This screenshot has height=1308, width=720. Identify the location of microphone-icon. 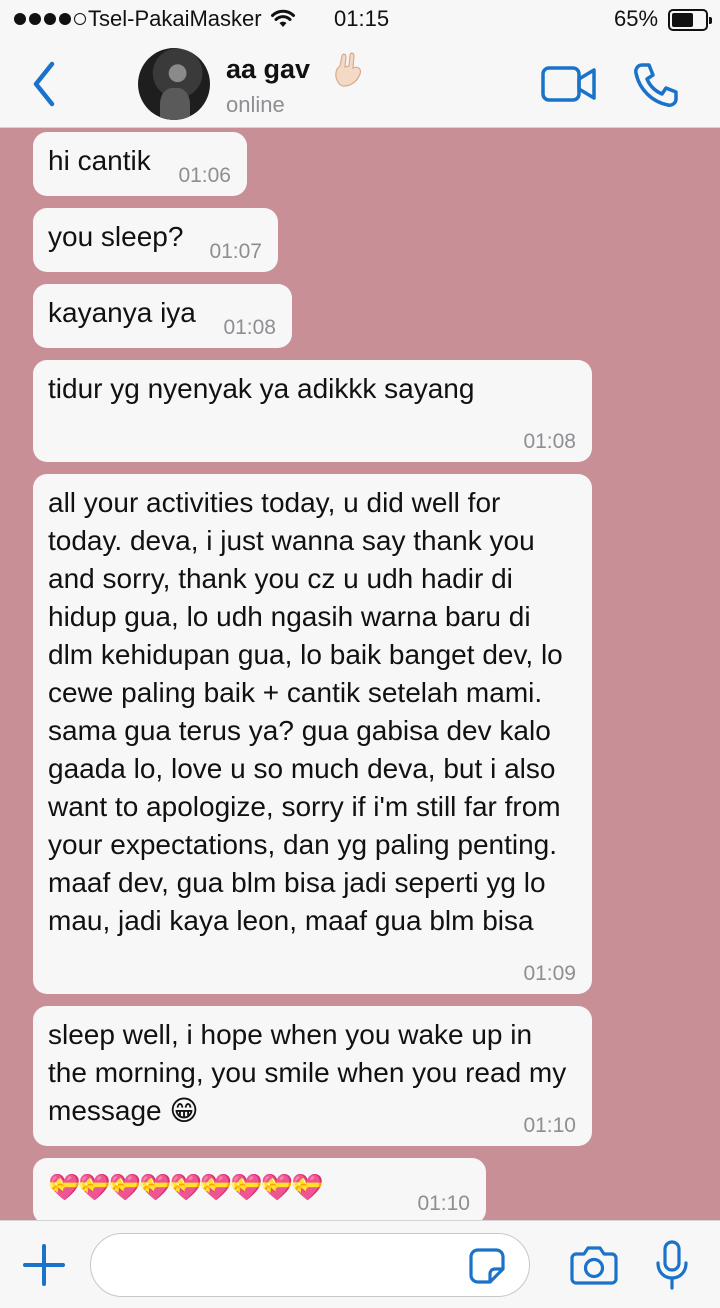
(672, 1265).